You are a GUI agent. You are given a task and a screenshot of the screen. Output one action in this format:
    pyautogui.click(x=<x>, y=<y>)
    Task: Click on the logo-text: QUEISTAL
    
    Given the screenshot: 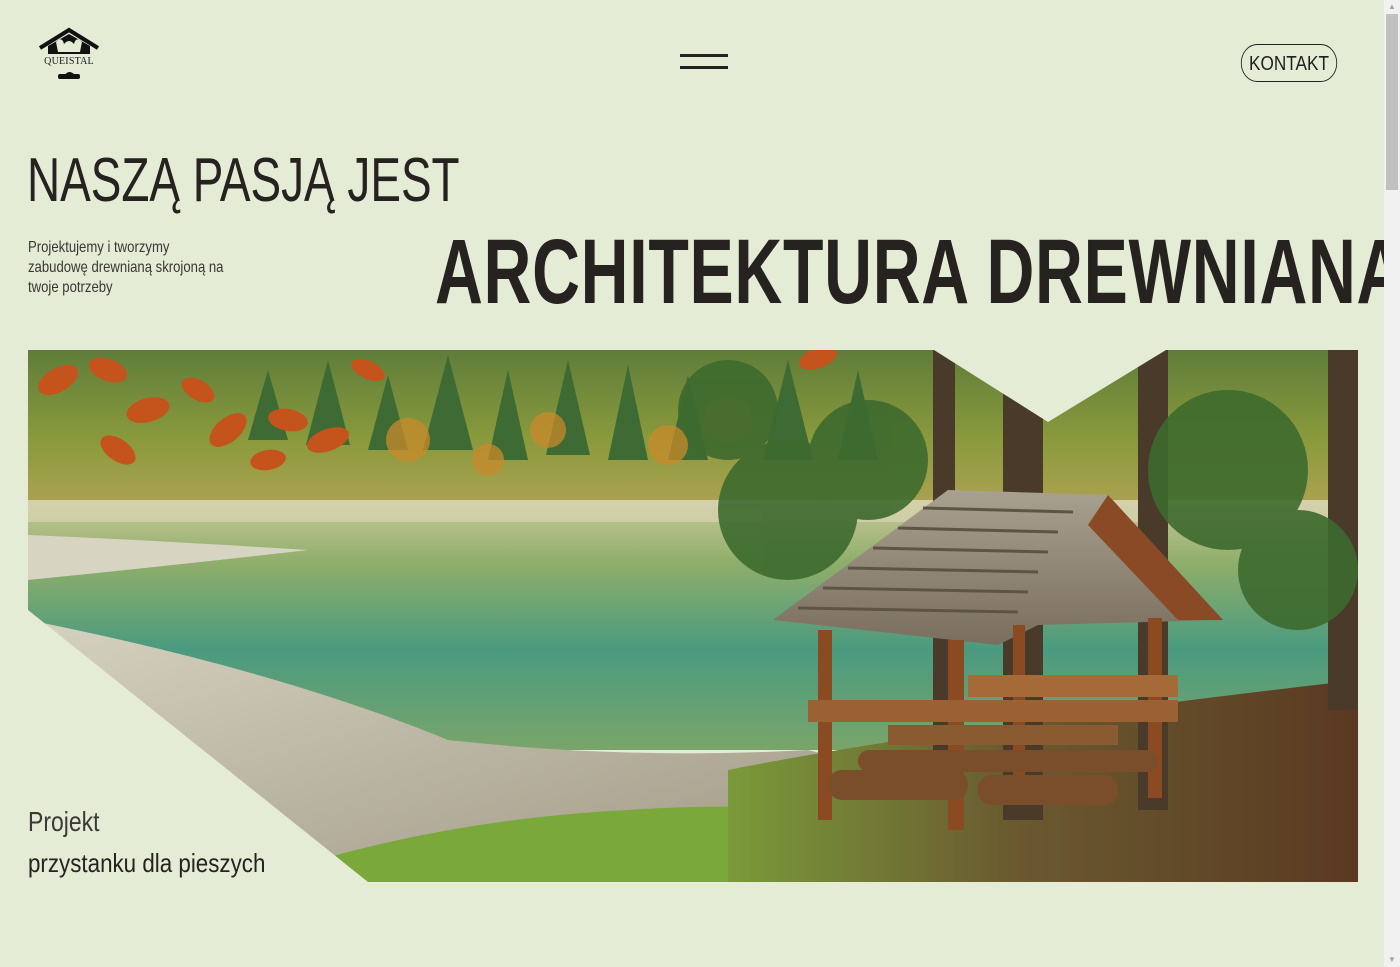 What is the action you would take?
    pyautogui.click(x=69, y=61)
    